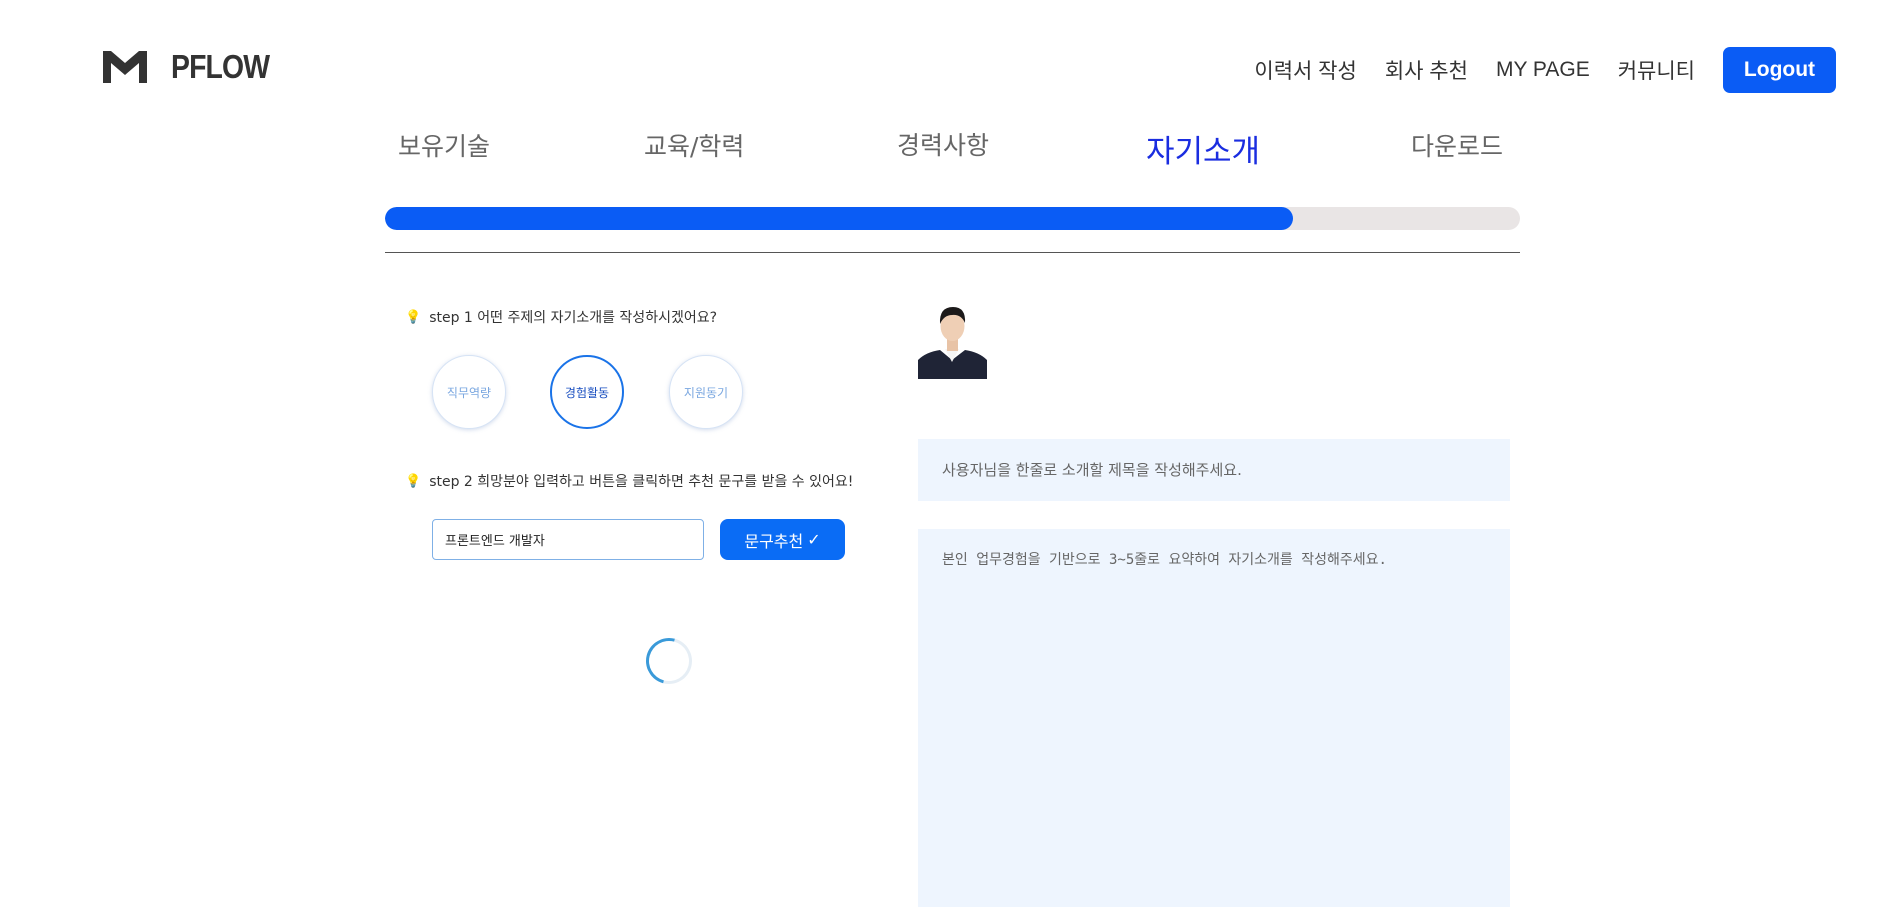 This screenshot has height=907, width=1878. I want to click on progress-bar, so click(952, 218).